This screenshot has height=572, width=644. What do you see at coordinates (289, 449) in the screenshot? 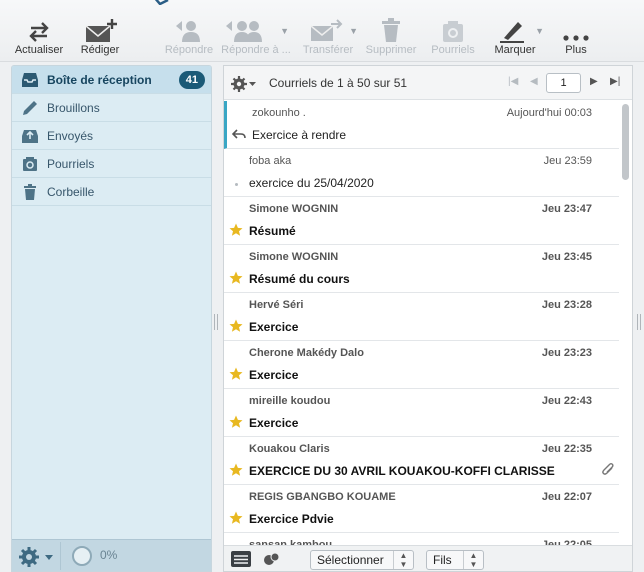
I see `message-sender: Kouakou Claris` at bounding box center [289, 449].